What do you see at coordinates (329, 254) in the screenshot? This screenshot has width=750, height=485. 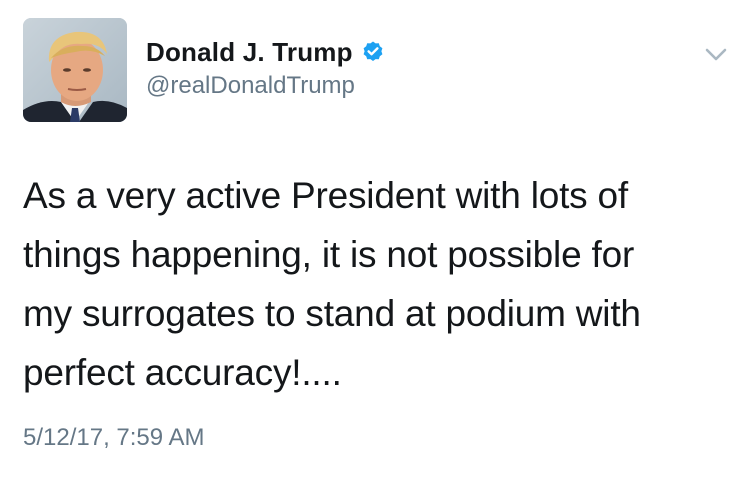 I see `tweet-text-line: things happening, it is not possible for` at bounding box center [329, 254].